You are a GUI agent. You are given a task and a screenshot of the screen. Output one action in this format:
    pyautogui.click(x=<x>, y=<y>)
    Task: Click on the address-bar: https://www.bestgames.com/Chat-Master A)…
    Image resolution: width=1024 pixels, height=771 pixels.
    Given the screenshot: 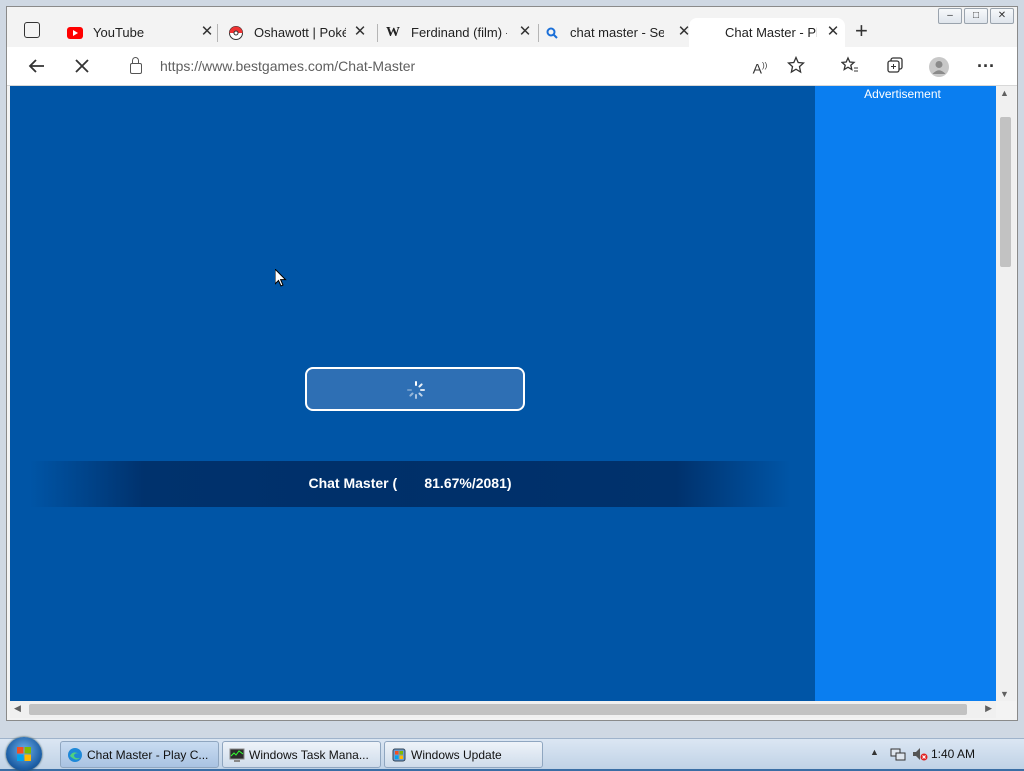 What is the action you would take?
    pyautogui.click(x=465, y=66)
    